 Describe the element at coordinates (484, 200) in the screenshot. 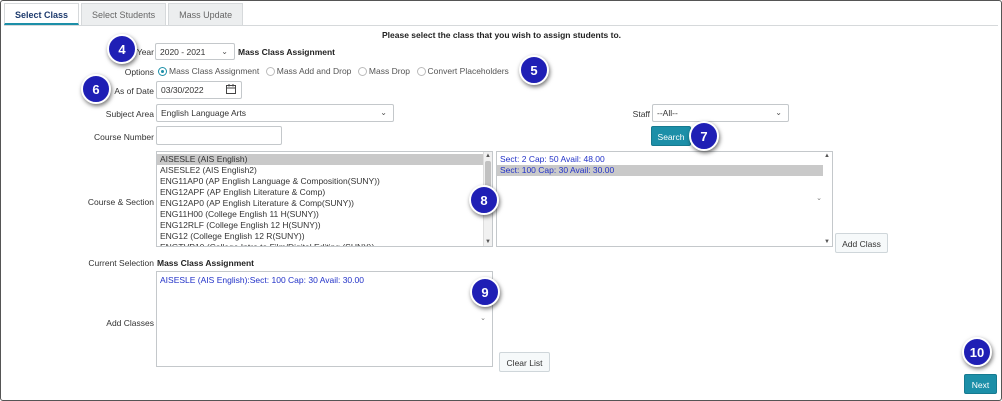

I see `callout-badge-8: 8` at that location.